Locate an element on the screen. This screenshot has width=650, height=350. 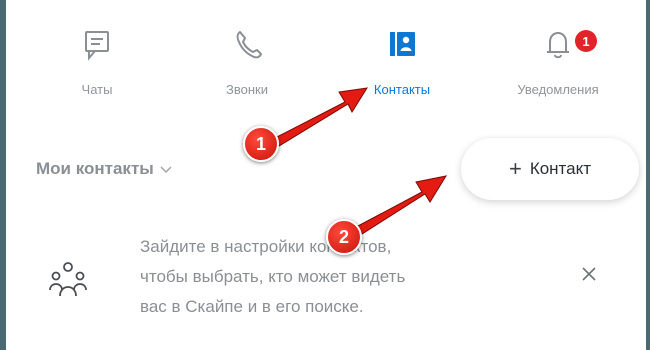
annotation-marker-1: 1 is located at coordinates (261, 144).